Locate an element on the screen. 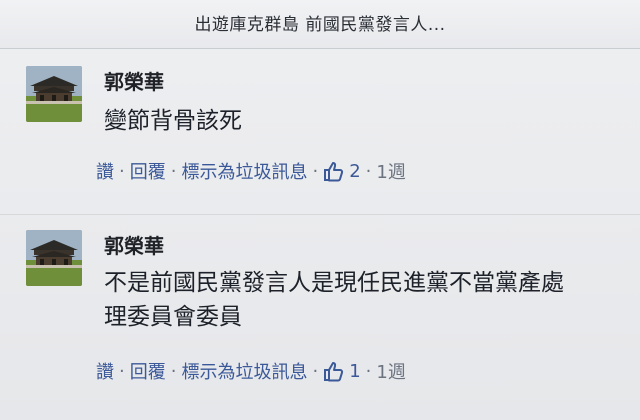  comment-actions: 讚 · 回覆 · 標示為垃圾訊息 · 1 · 1週 is located at coordinates (251, 371).